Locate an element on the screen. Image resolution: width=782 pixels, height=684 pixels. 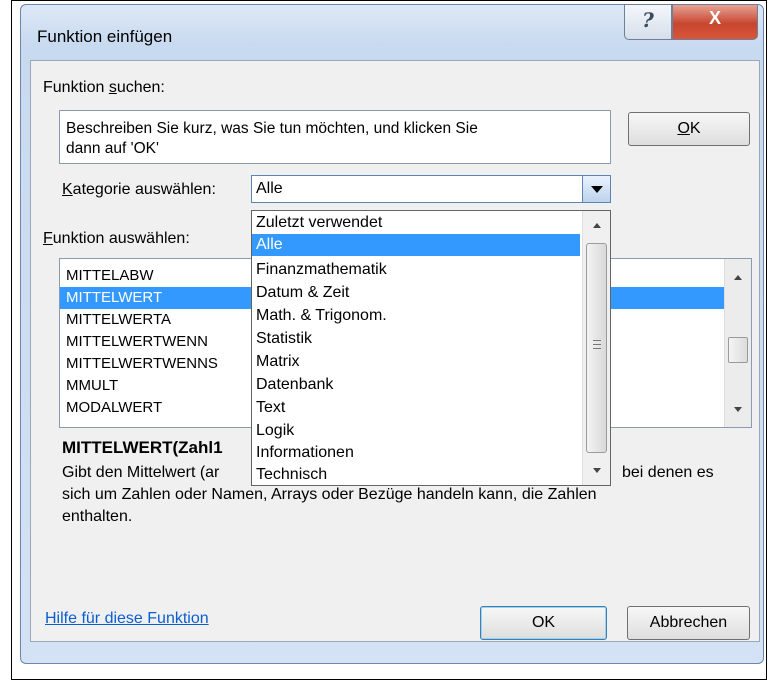
close-icon: X is located at coordinates (714, 18).